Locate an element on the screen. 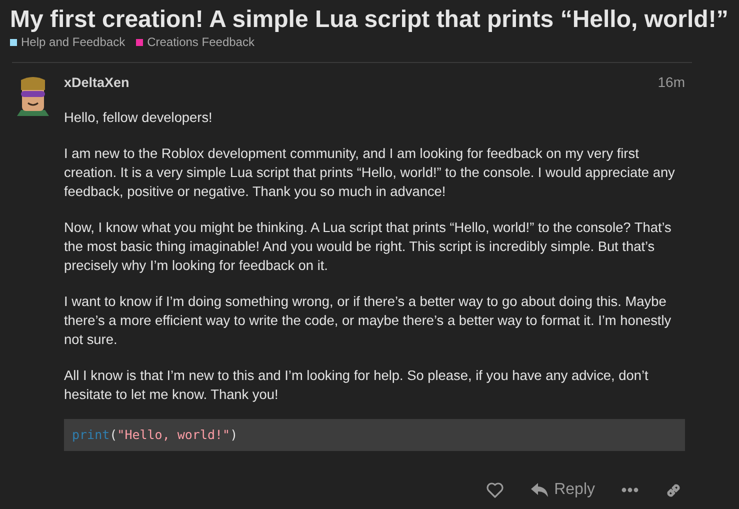 This screenshot has height=509, width=739. post-paragraph: Now, I know what you might be thinking. A Lua script that prints “Hello, world!” to the console? That’s the most basic thing imaginable! And you would be right. This script is incredibly simple. But that’s precisely why I’m looking for feedback on it. is located at coordinates (368, 247).